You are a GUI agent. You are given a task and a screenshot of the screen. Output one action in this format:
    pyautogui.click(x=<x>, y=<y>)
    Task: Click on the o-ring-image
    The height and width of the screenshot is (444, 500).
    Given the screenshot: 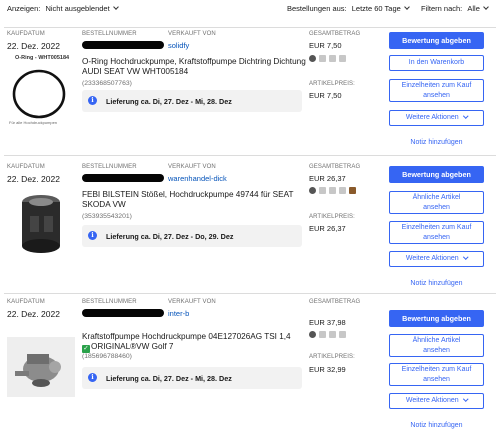 What is the action you would take?
    pyautogui.click(x=39, y=94)
    